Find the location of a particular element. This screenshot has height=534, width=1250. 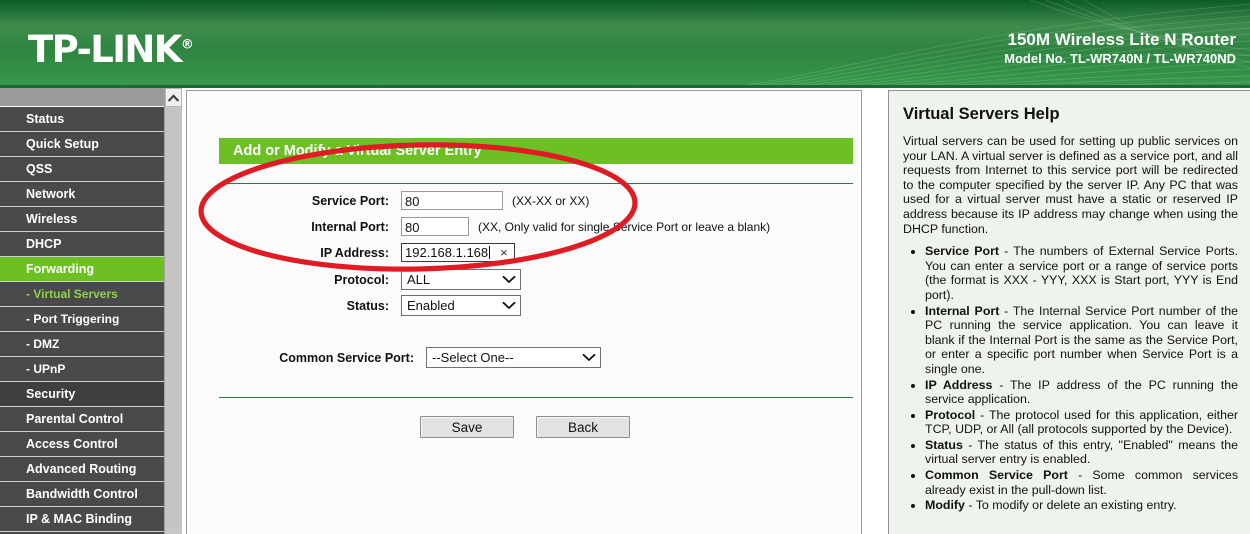

sidebar-item-label: Wireless is located at coordinates (52, 219).